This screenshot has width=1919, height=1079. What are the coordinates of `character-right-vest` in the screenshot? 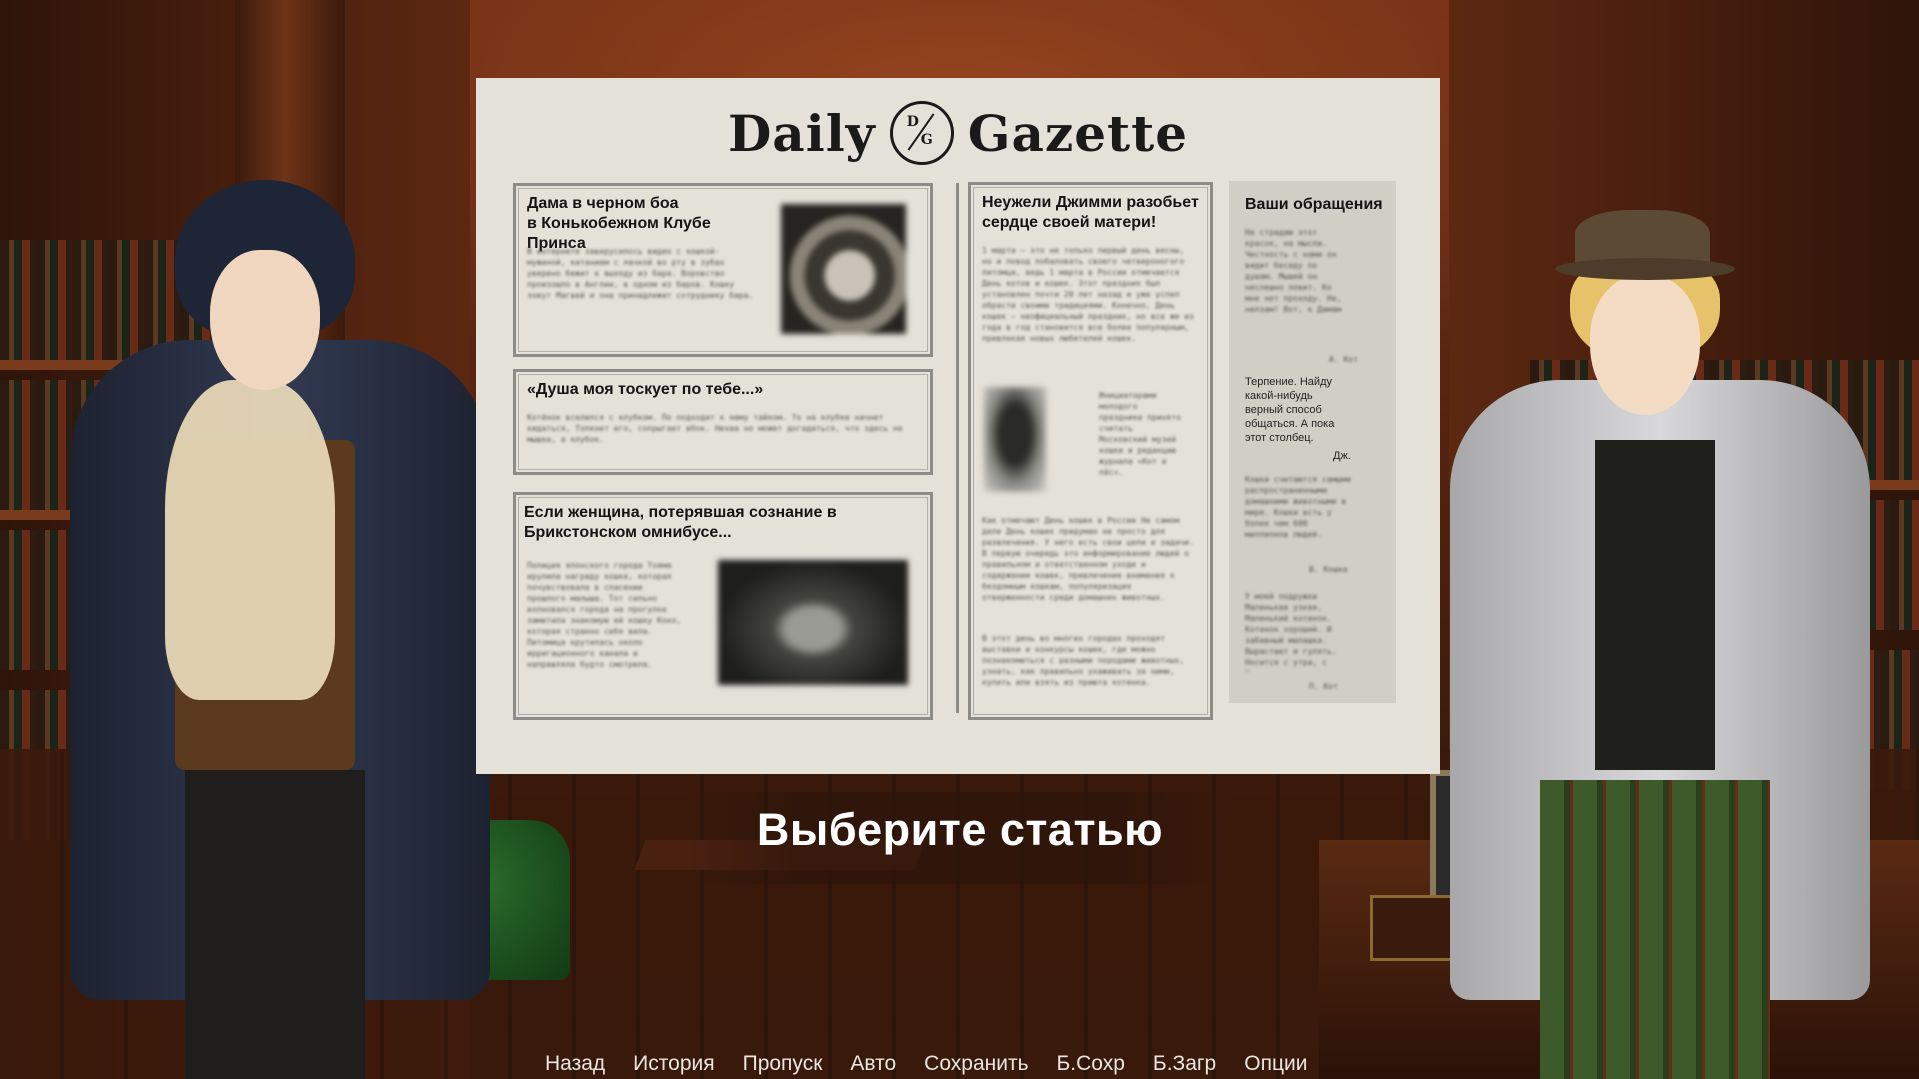 It's located at (1655, 605).